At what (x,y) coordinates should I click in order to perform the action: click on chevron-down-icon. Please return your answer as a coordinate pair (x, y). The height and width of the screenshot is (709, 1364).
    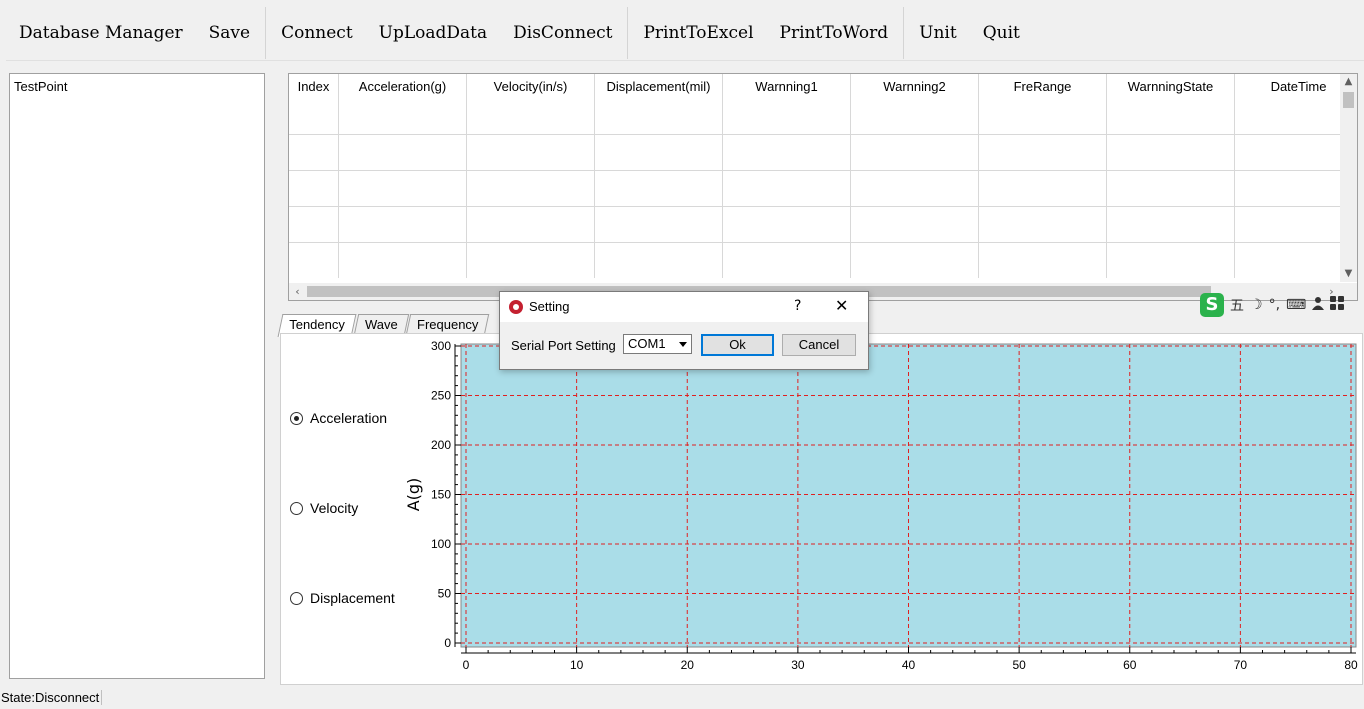
    Looking at the image, I should click on (683, 344).